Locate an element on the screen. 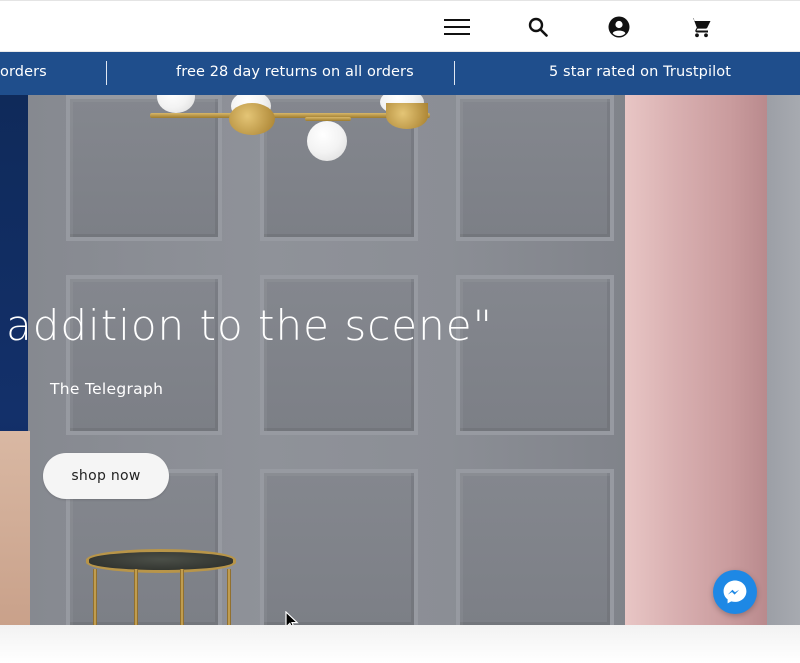 This screenshot has width=800, height=663. shop-now-button: shop now is located at coordinates (106, 476).